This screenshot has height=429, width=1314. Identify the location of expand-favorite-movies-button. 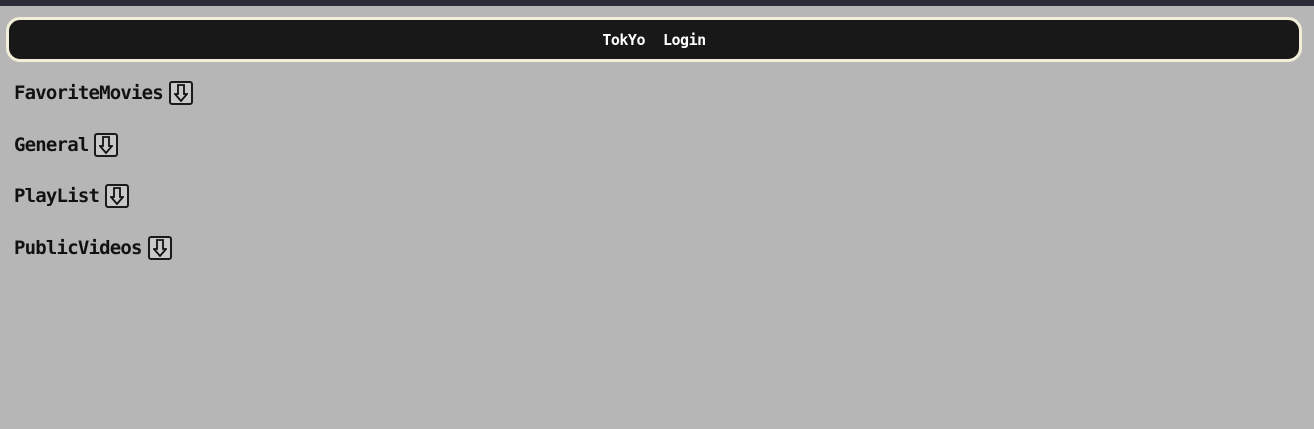
(180, 93).